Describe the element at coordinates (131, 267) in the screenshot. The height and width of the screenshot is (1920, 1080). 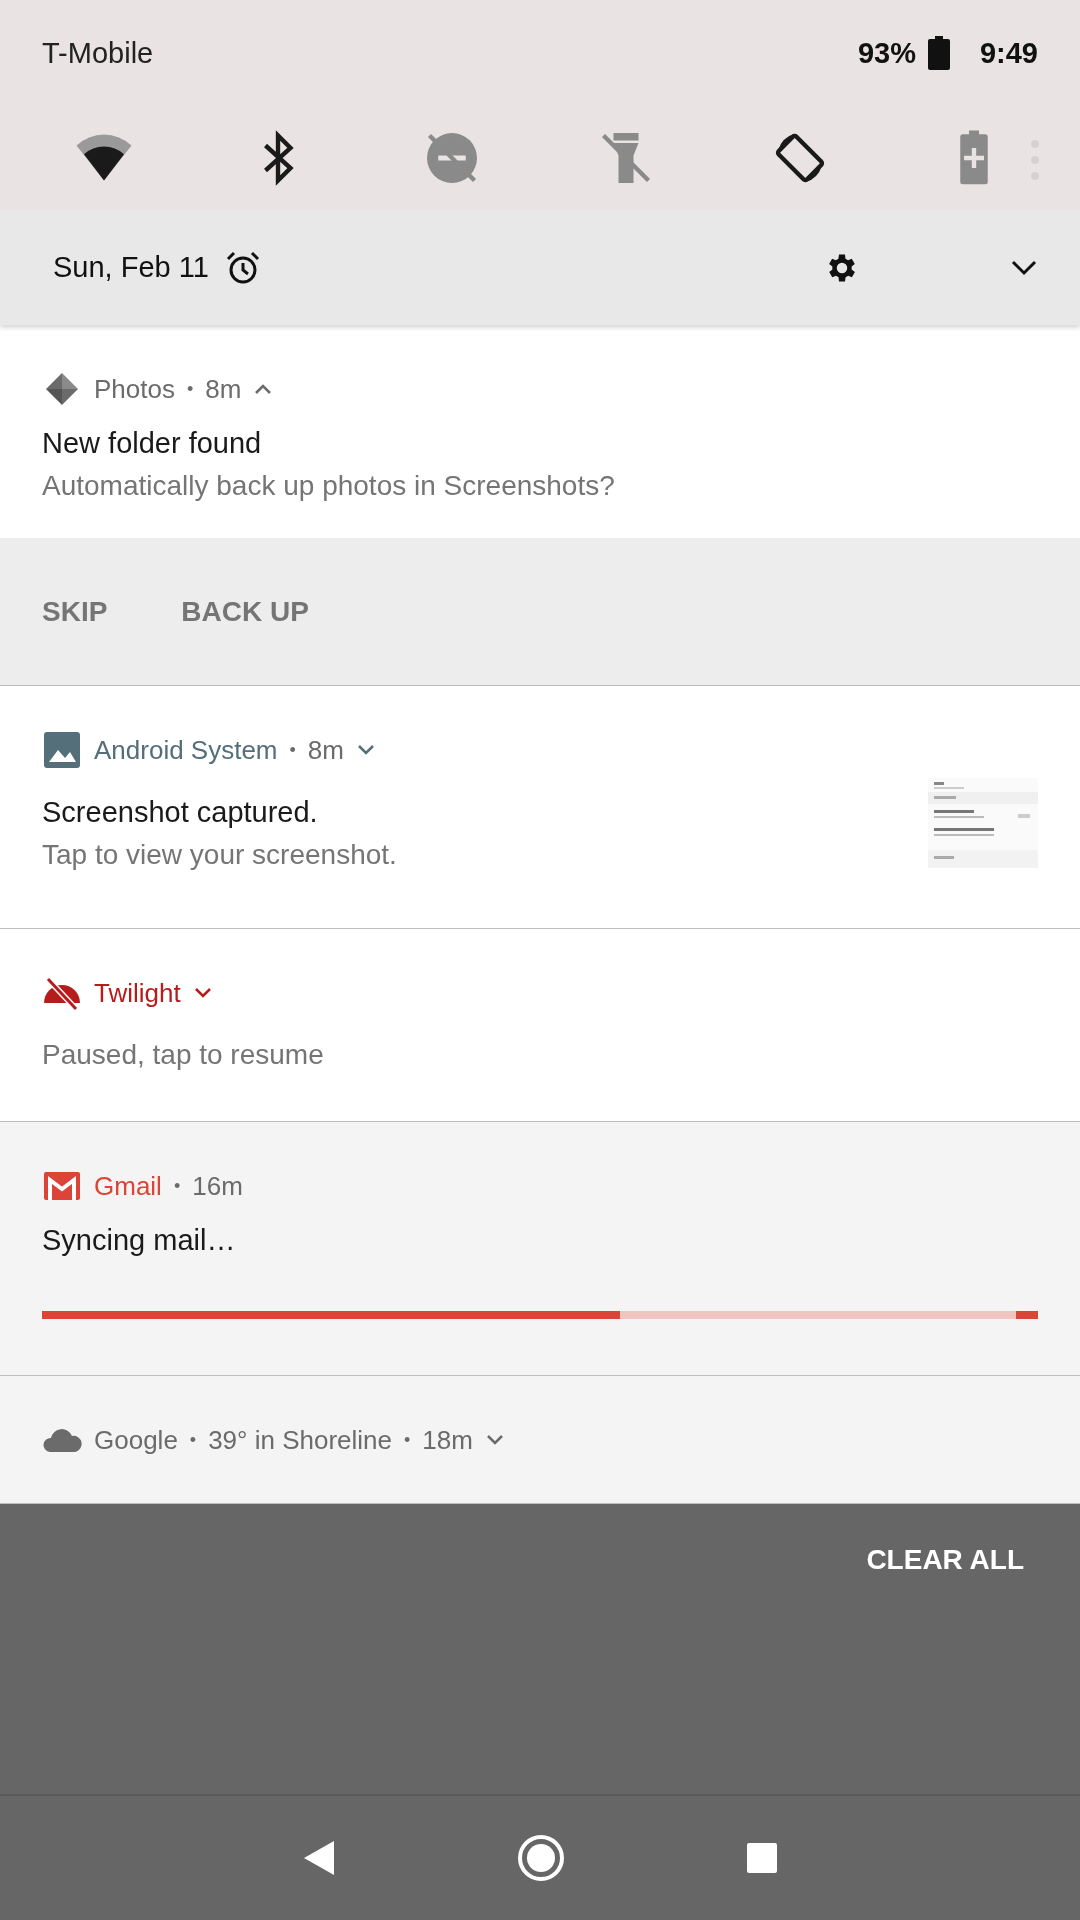
I see `date-label: Sun, Feb 11` at that location.